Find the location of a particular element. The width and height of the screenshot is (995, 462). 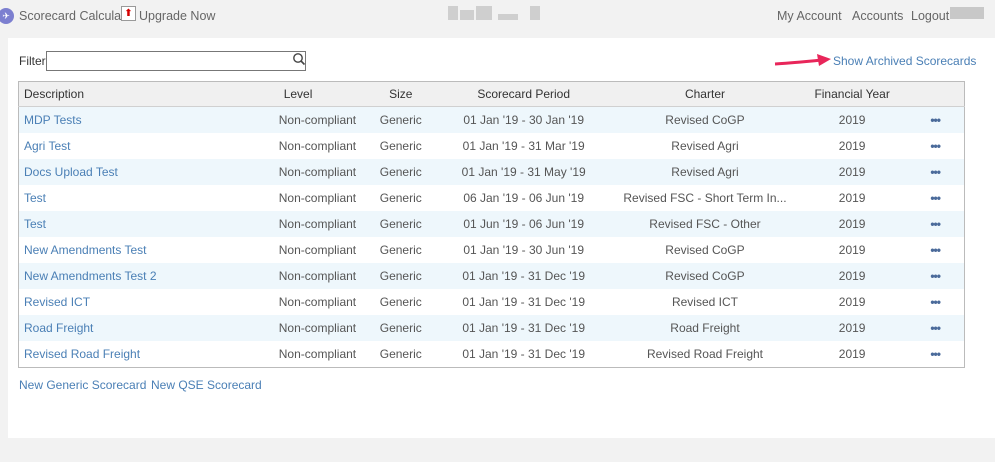

column-header-level: Level is located at coordinates (303, 94).